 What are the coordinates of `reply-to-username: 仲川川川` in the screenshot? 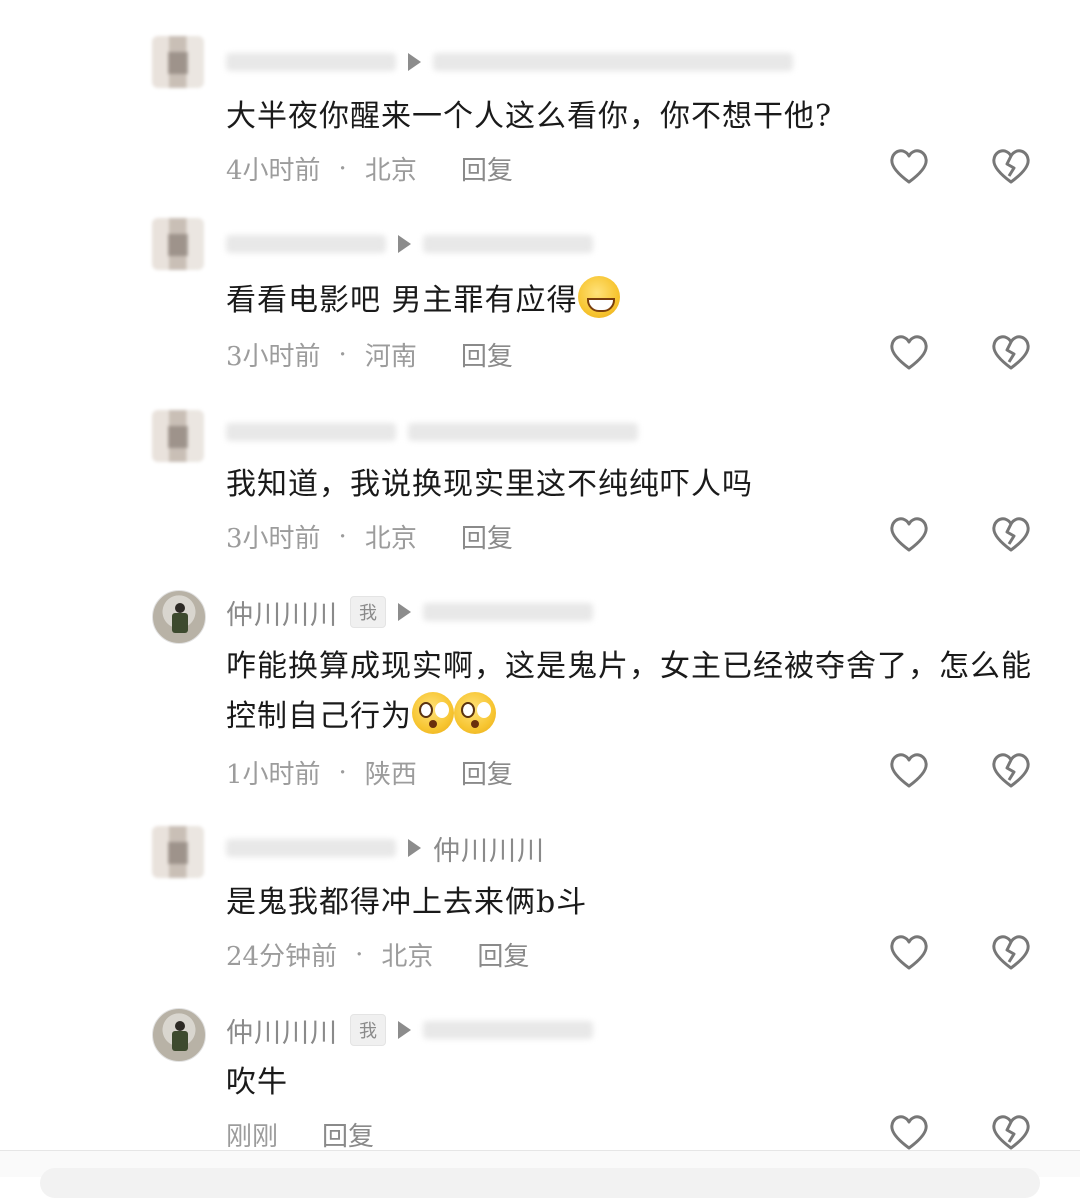 It's located at (489, 848).